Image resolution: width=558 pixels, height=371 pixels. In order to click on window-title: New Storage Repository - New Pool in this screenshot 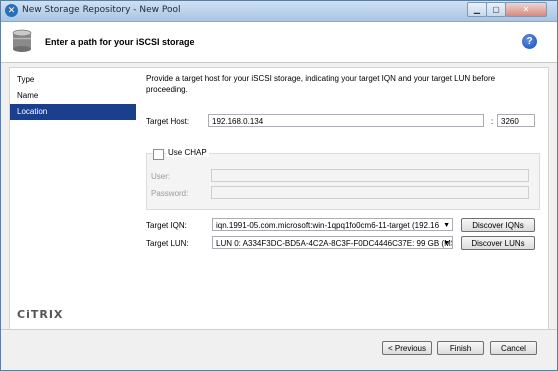, I will do `click(101, 10)`.